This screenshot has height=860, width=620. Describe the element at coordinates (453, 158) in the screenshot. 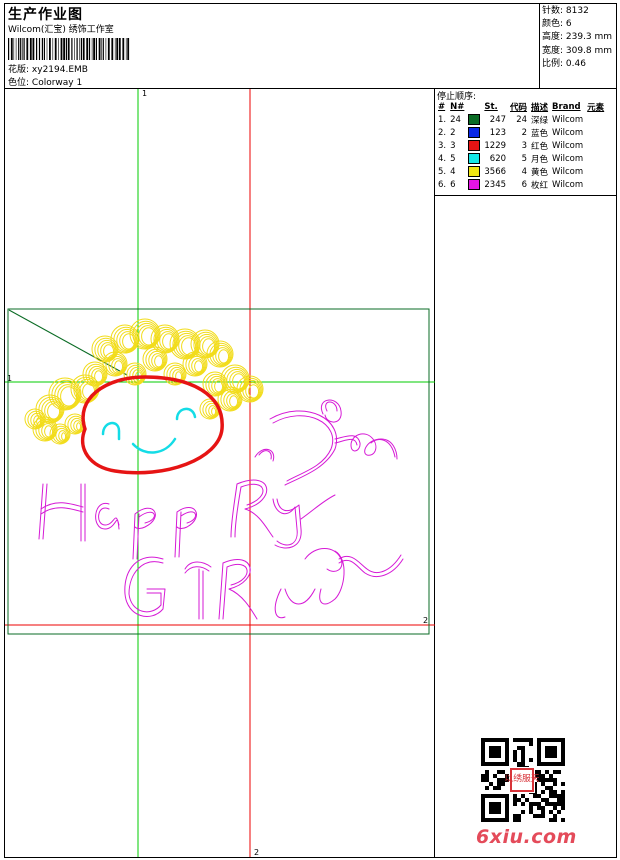

I see `row-needle: 5` at that location.